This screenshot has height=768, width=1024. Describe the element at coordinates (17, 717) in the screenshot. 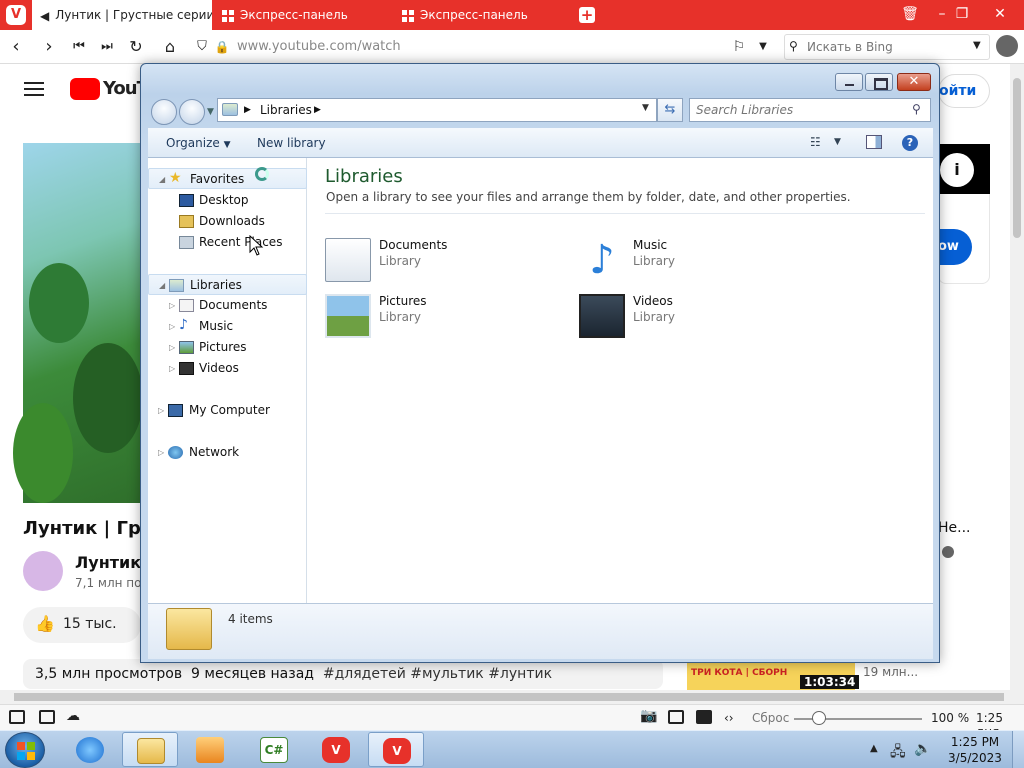

I see `panel-toggle-icon` at that location.